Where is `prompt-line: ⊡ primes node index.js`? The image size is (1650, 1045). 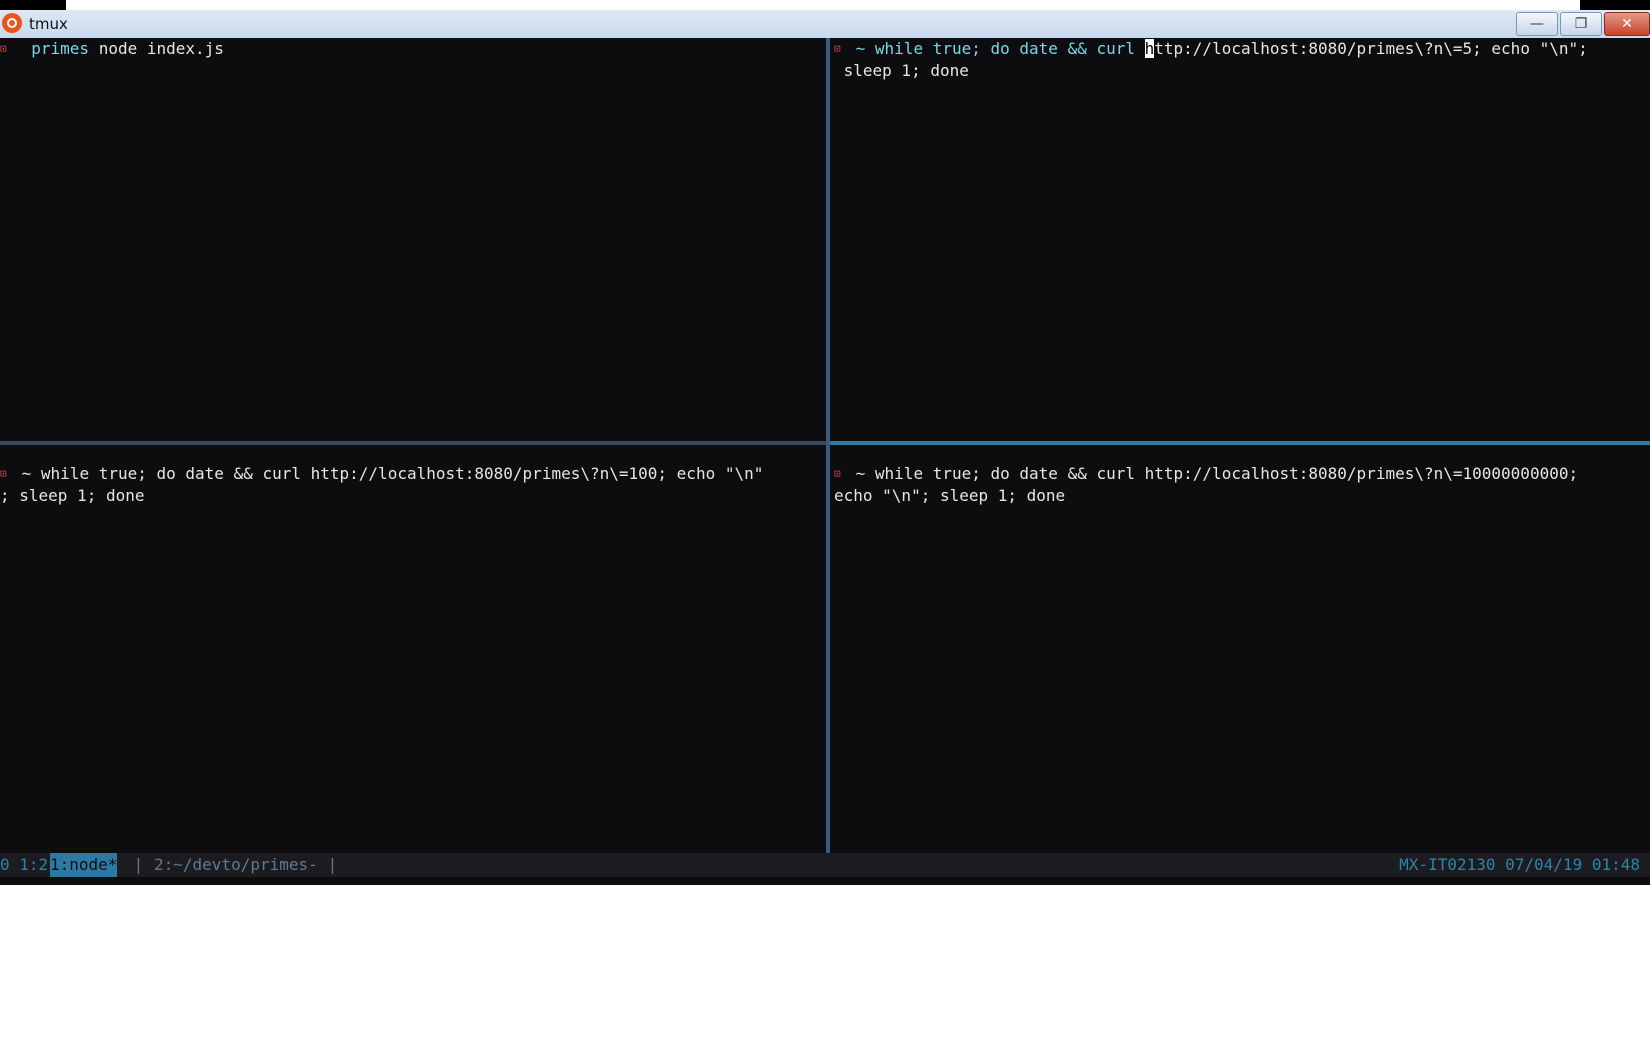 prompt-line: ⊡ primes node index.js is located at coordinates (112, 49).